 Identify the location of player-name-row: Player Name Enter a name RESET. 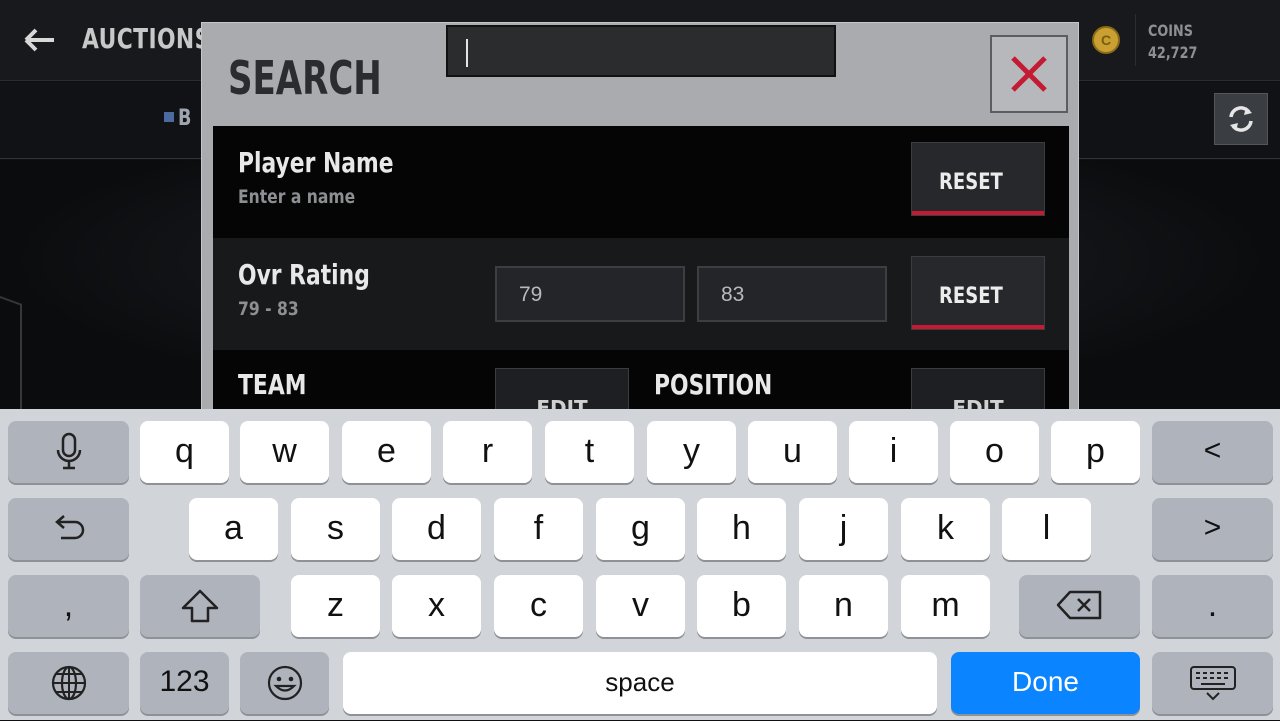
(641, 182).